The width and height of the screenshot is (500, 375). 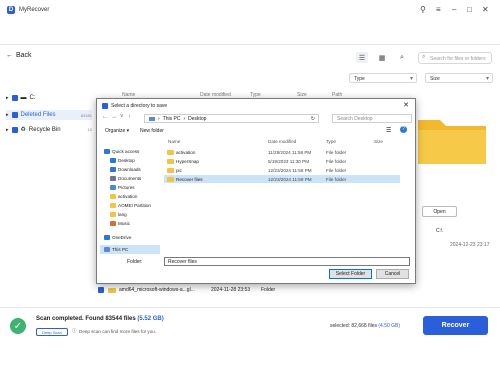 What do you see at coordinates (18, 326) in the screenshot?
I see `check-circle-icon: ✓` at bounding box center [18, 326].